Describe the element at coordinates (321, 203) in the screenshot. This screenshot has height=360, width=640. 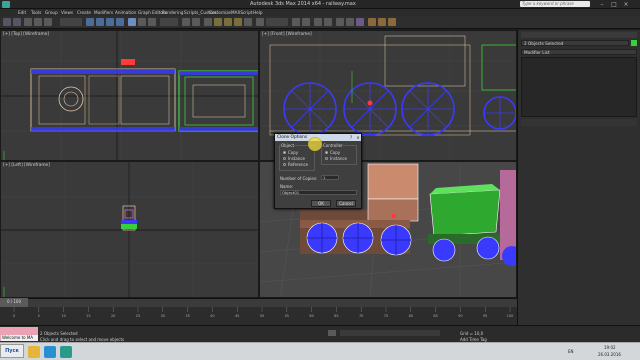
I see `ok-button: OK` at that location.